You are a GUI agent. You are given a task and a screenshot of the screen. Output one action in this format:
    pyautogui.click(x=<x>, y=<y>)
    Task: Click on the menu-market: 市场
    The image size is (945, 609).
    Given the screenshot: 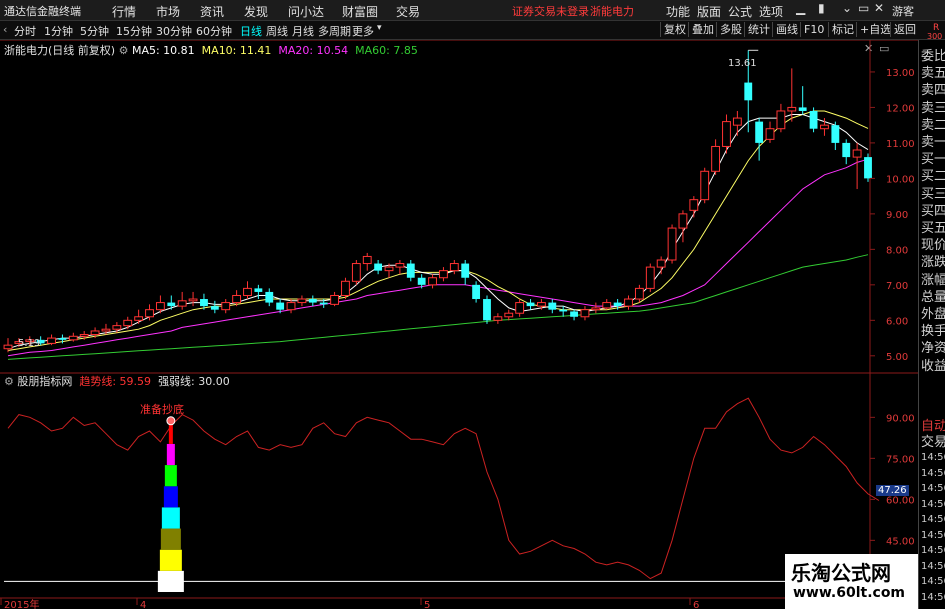 What is the action you would take?
    pyautogui.click(x=168, y=11)
    